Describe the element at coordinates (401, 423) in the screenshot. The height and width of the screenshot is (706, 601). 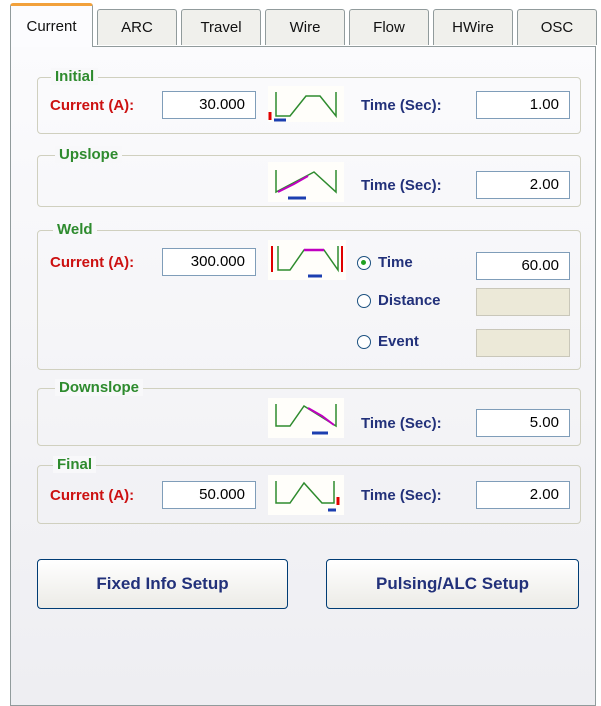
I see `downslope-time-label: Time (Sec):` at that location.